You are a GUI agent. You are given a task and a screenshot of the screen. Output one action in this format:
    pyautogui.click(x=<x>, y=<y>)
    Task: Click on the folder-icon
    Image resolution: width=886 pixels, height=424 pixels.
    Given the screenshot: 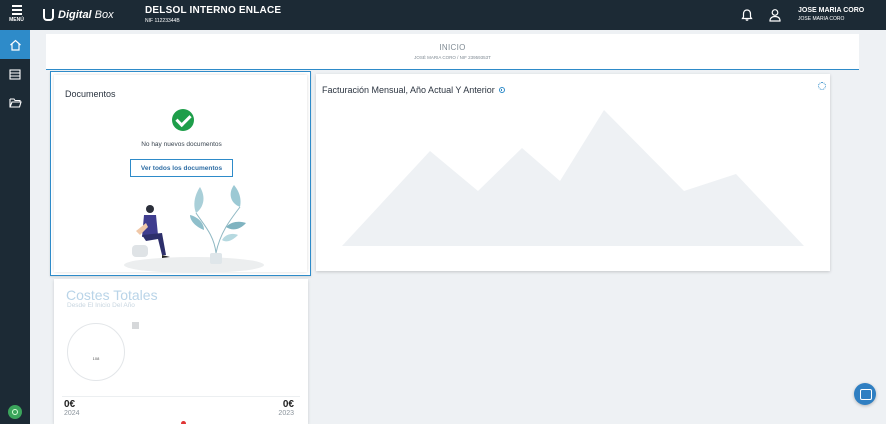 What is the action you would take?
    pyautogui.click(x=15, y=103)
    